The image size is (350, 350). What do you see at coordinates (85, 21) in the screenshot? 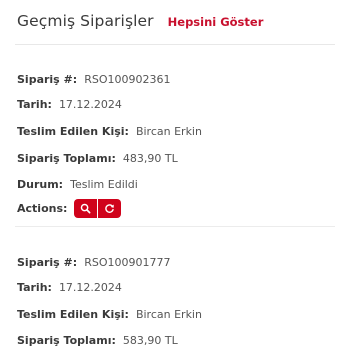
I see `page-title: Geçmiş Siparişler` at bounding box center [85, 21].